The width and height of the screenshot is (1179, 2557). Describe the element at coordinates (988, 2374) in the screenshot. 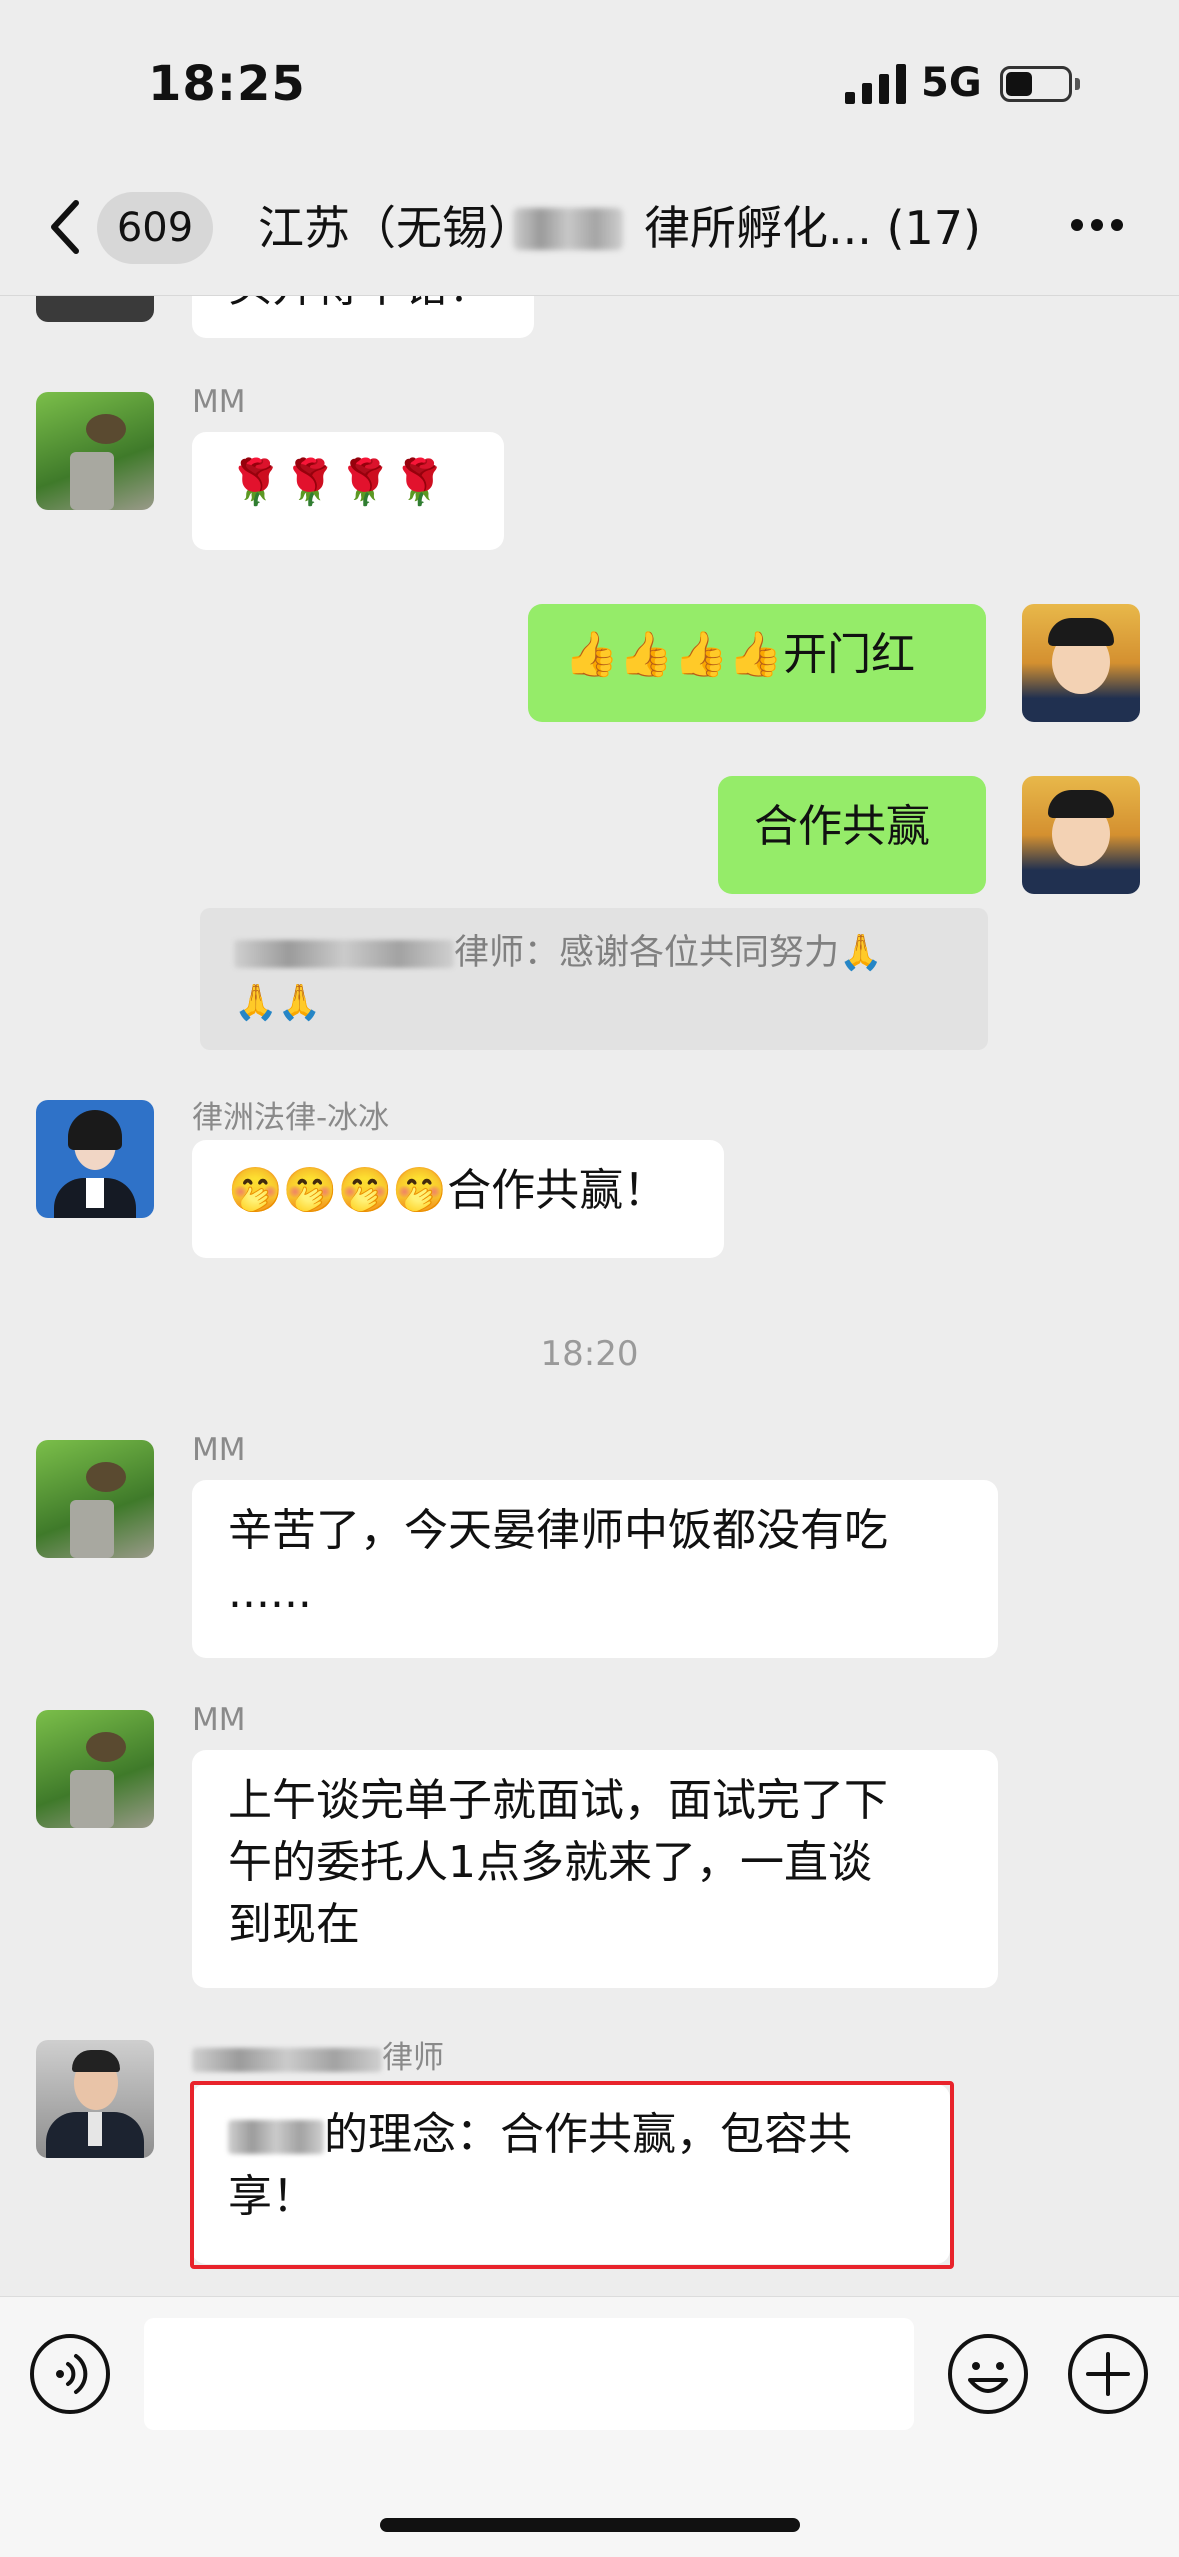

I see `emoji-icon` at that location.